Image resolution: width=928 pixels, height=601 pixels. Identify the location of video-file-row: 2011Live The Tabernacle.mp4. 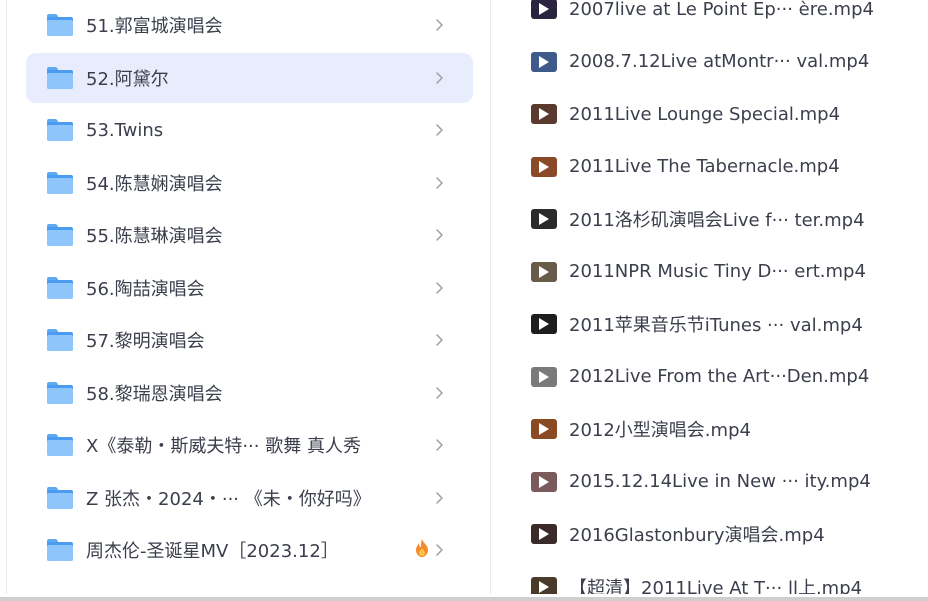
(726, 167).